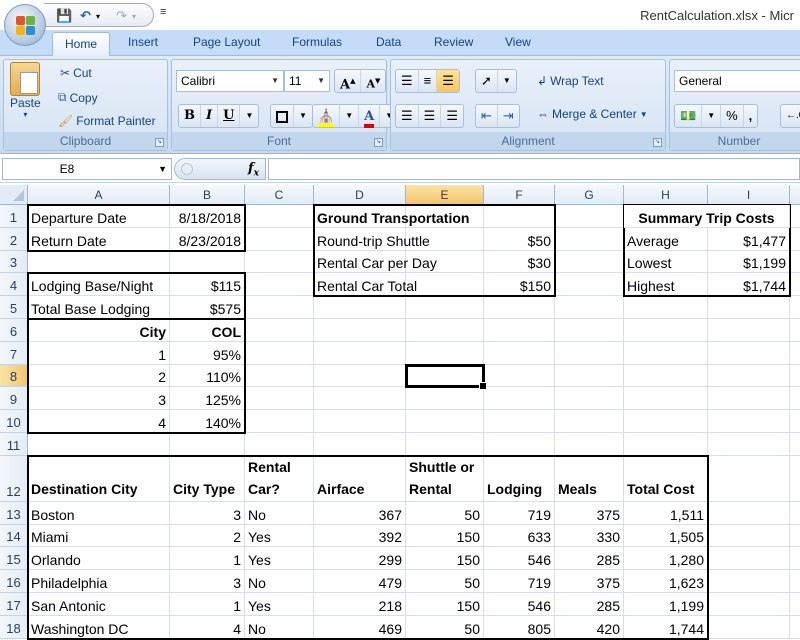  I want to click on cell-i15, so click(749, 559).